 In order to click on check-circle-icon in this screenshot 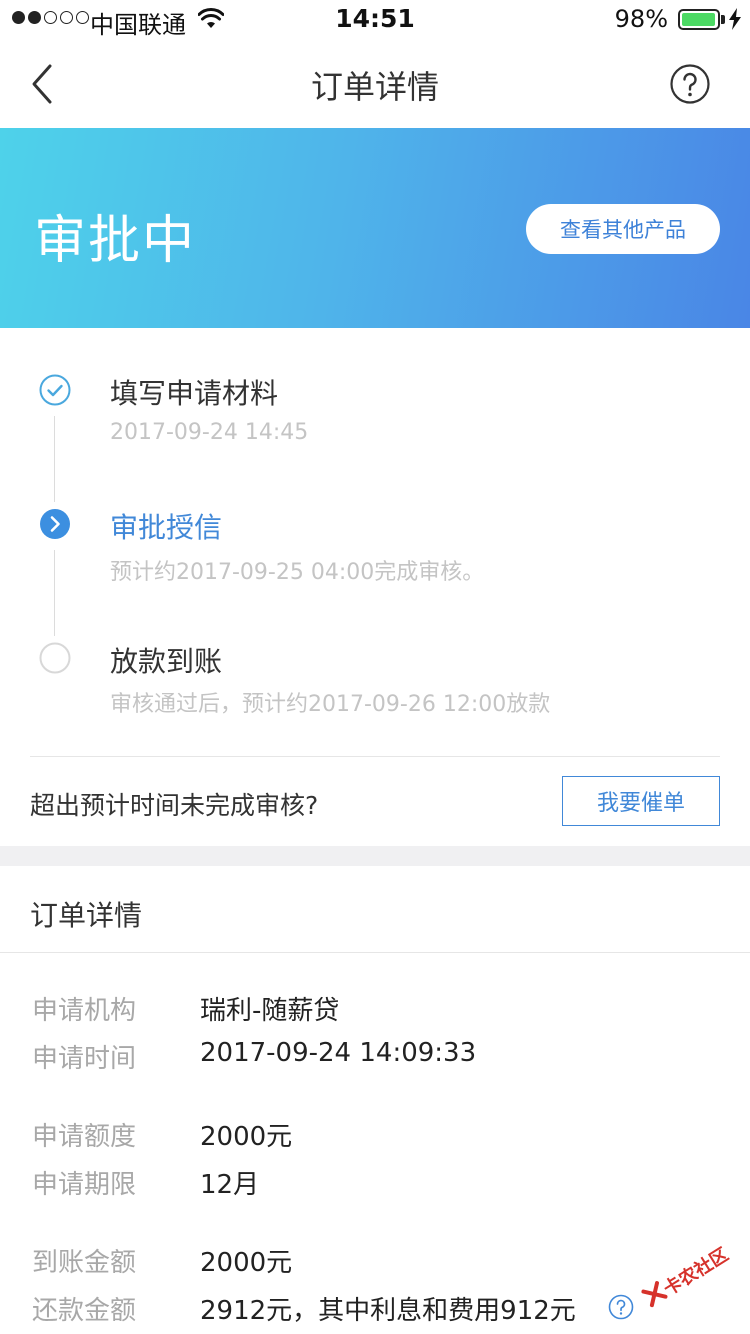, I will do `click(55, 390)`.